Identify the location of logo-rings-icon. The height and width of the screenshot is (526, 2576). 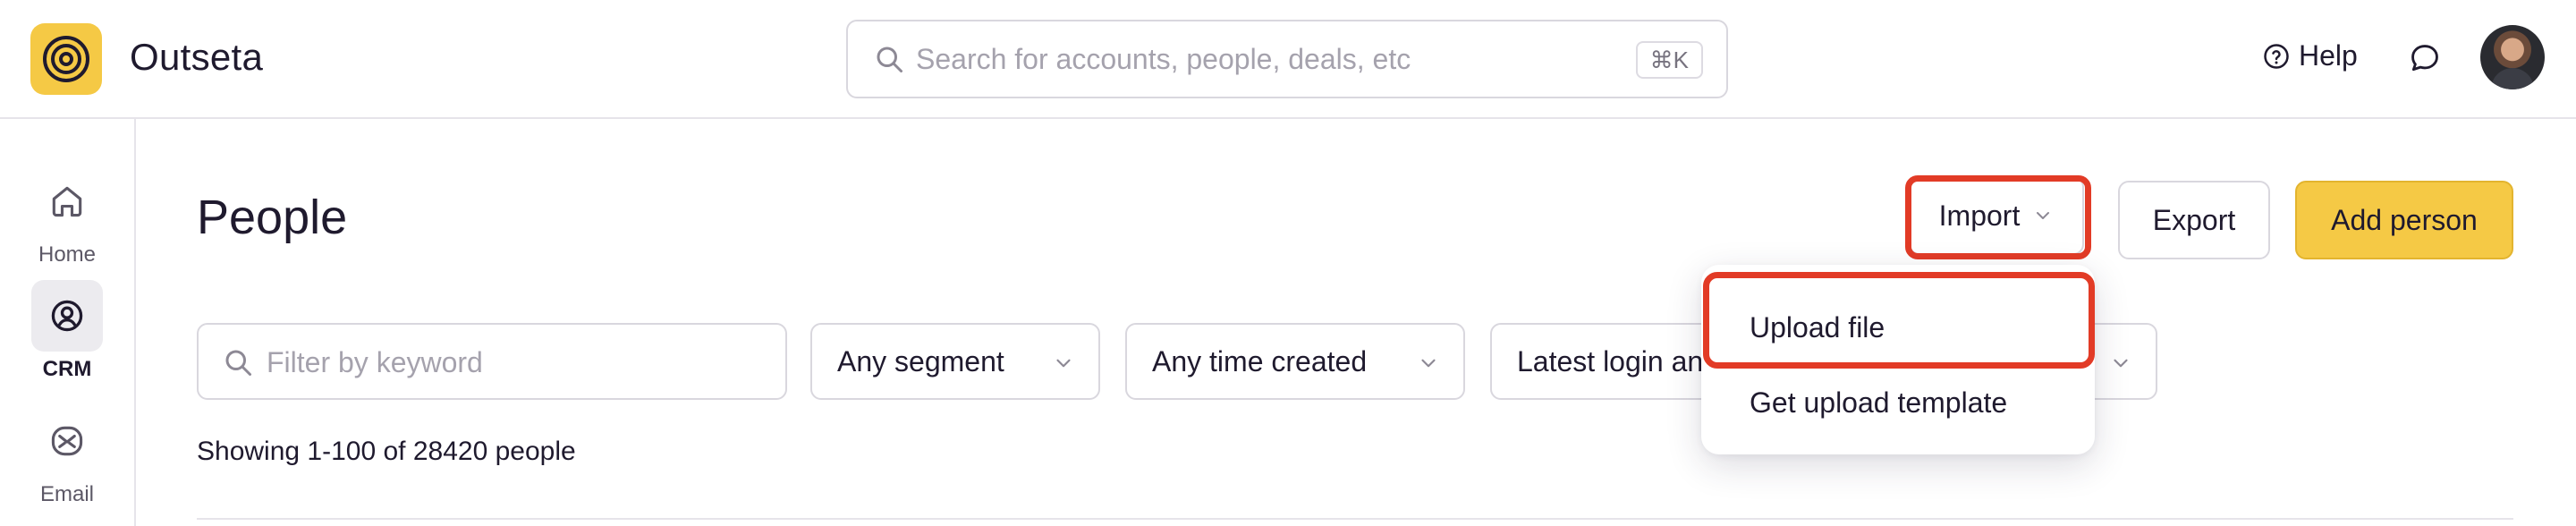
(66, 59).